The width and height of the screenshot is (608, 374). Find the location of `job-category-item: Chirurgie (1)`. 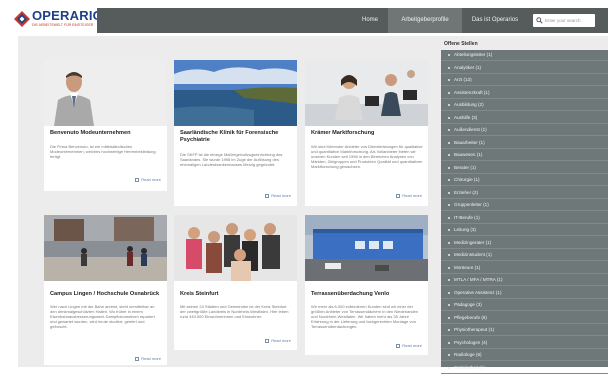

job-category-item: Chirurgie (1) is located at coordinates (524, 180).